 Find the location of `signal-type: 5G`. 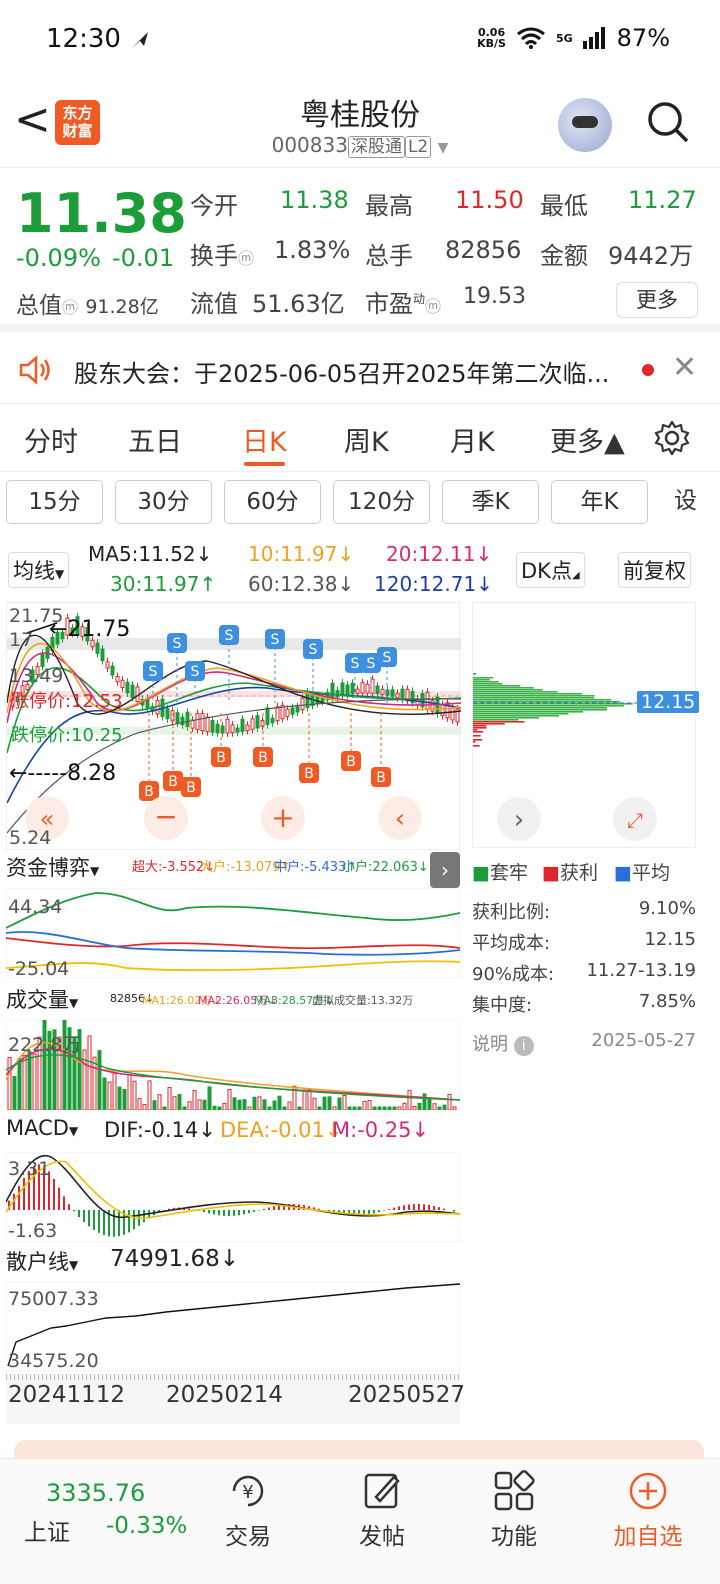

signal-type: 5G is located at coordinates (564, 38).